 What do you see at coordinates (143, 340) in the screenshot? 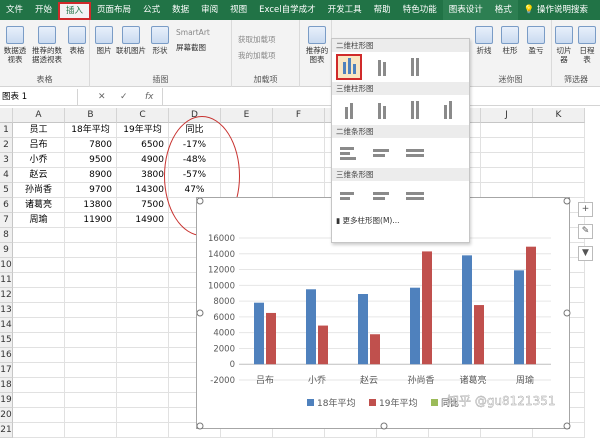
I see `cell-c15` at bounding box center [143, 340].